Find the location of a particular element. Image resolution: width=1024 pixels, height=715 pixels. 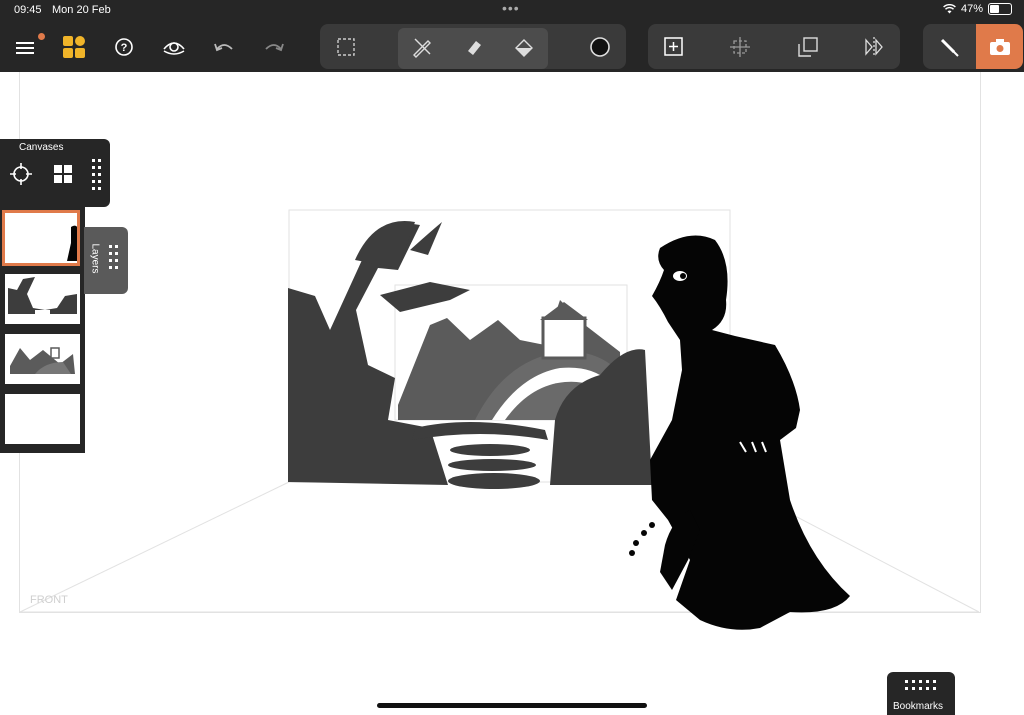

camera-icon is located at coordinates (999, 46).